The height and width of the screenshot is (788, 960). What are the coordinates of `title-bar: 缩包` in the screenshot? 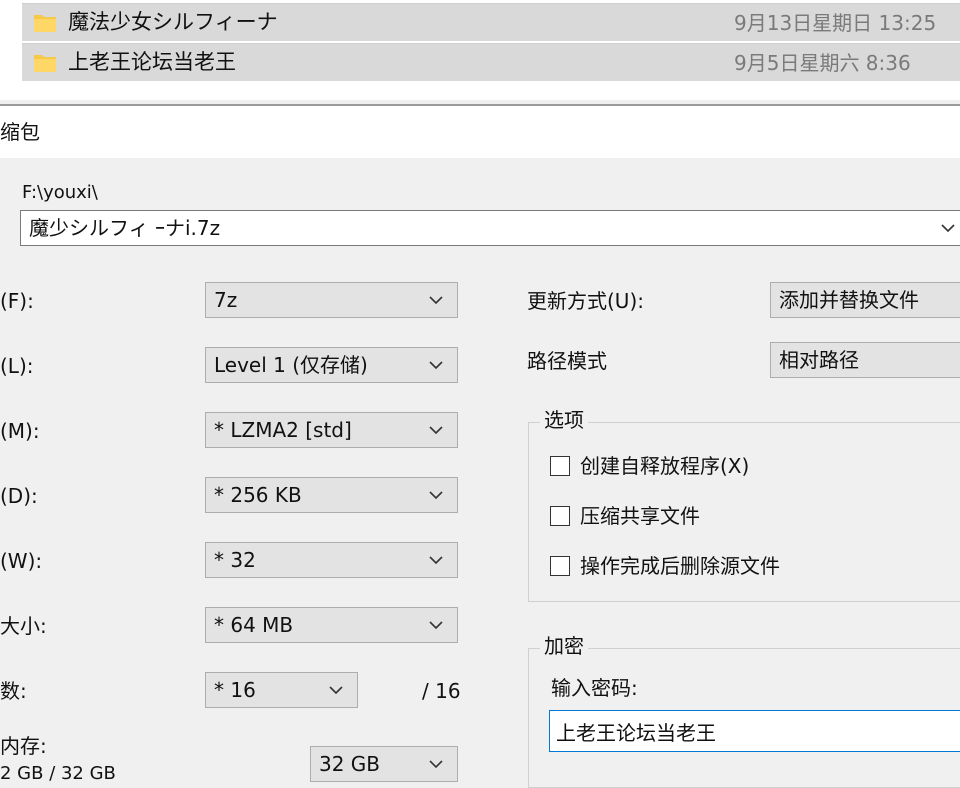 It's located at (480, 132).